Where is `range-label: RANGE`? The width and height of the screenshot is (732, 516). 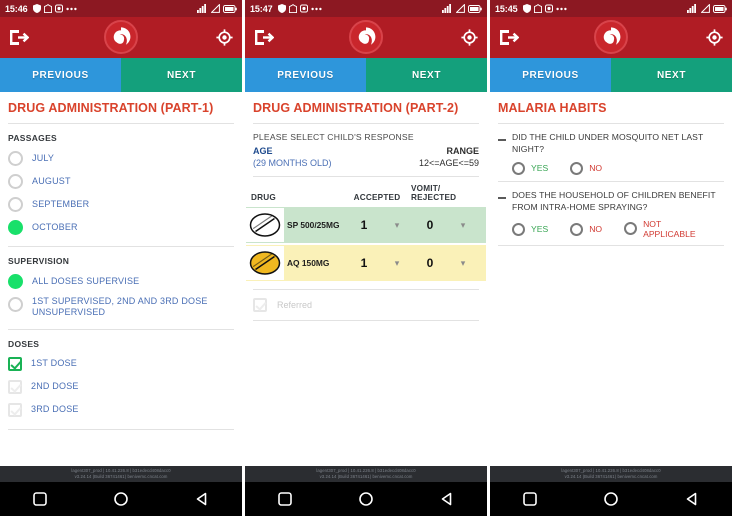 range-label: RANGE is located at coordinates (462, 151).